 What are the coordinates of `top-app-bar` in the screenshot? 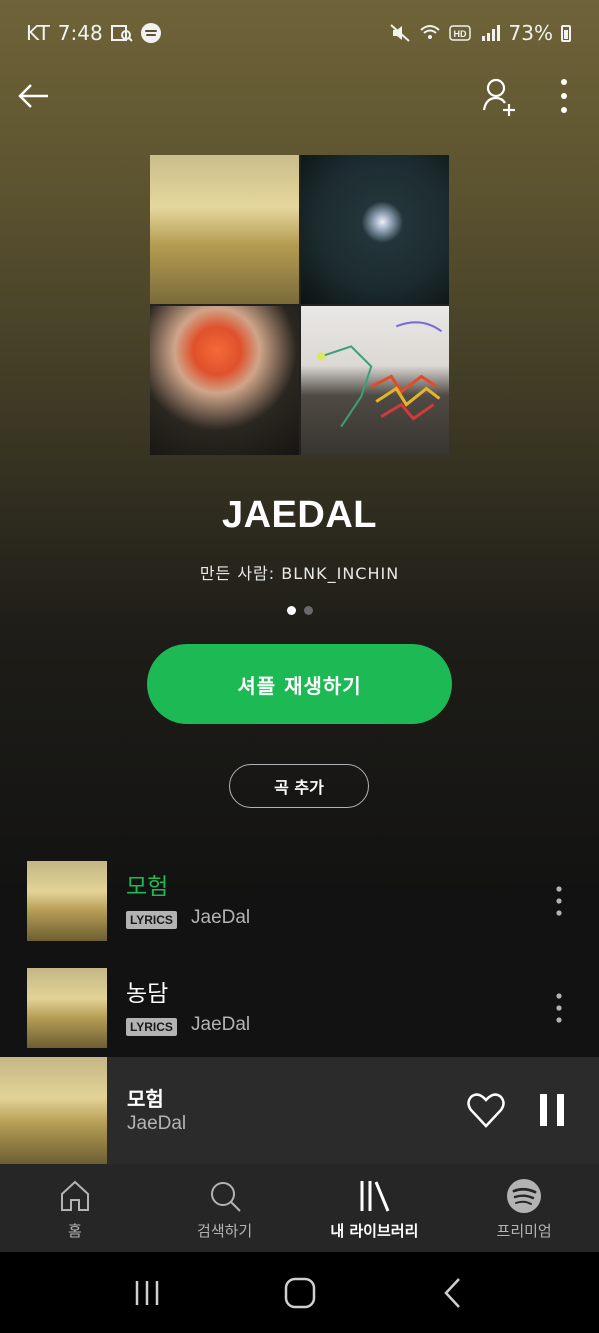 It's located at (299, 96).